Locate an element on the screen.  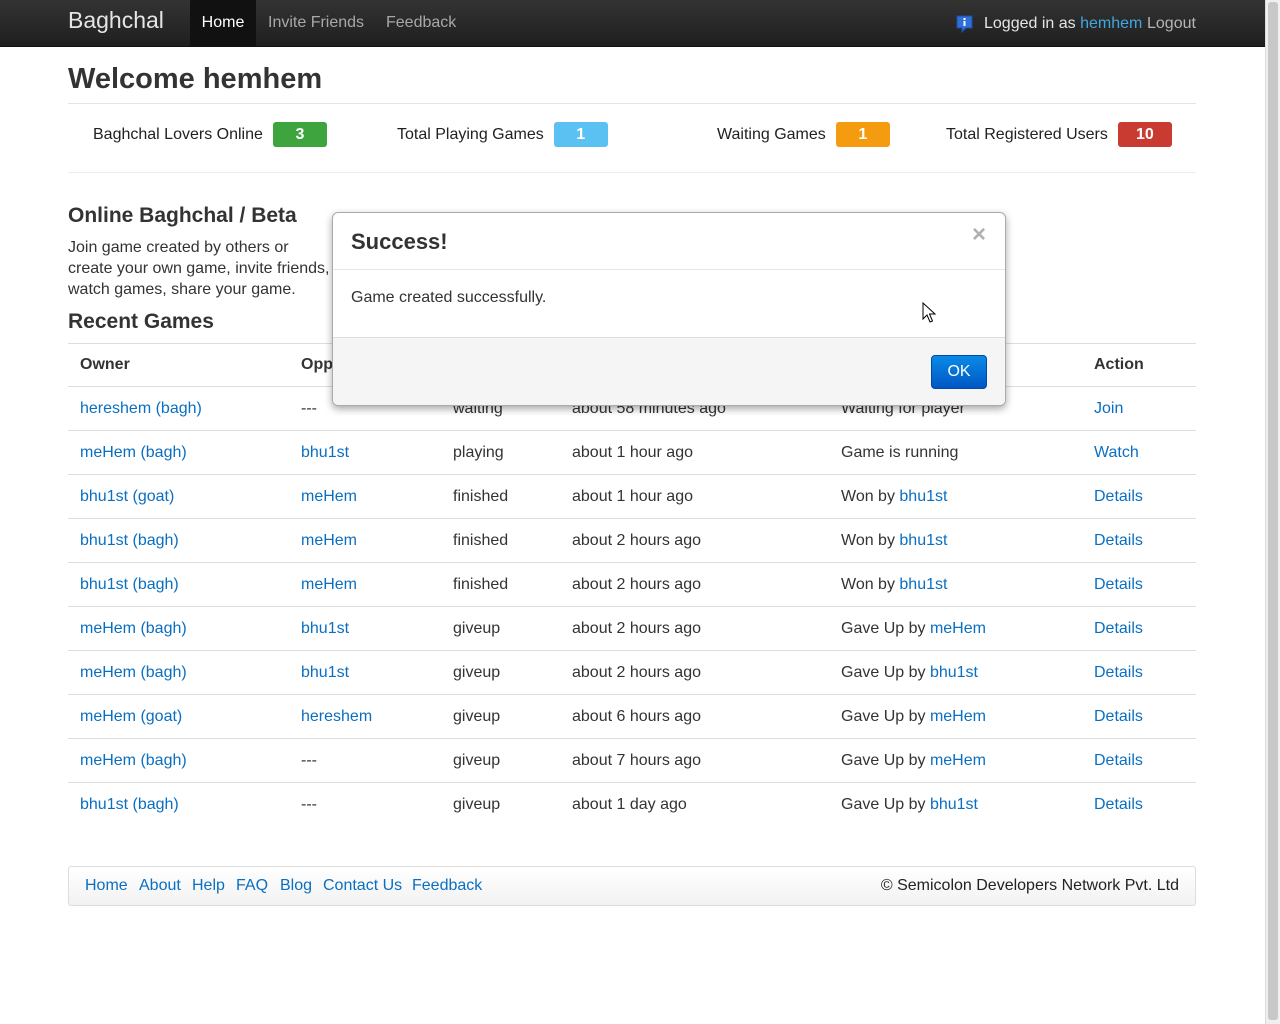
stat-online: Baghchal Lovers Online 3 is located at coordinates (210, 135).